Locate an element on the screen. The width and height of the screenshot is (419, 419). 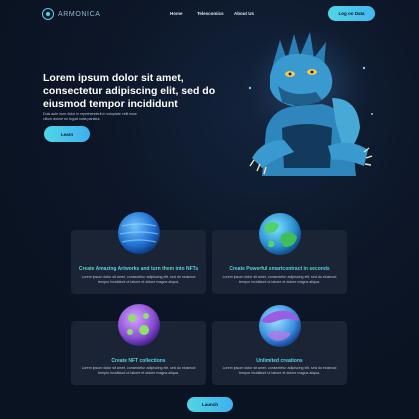
brand-logo: ARMONICA is located at coordinates (71, 14).